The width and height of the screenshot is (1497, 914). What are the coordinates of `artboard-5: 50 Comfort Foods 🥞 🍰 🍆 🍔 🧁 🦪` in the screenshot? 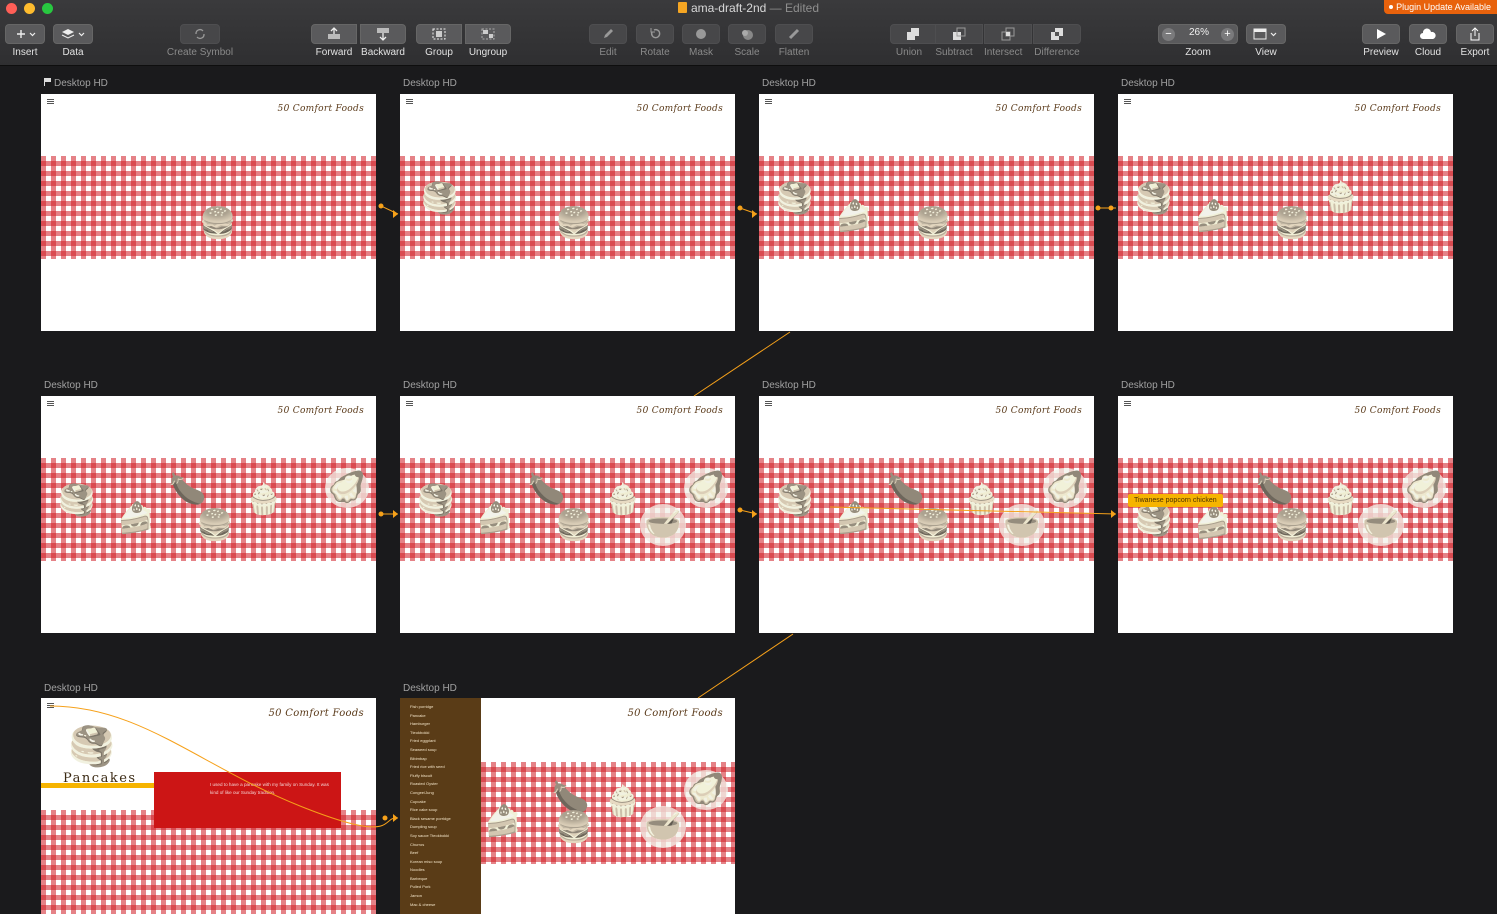 It's located at (208, 514).